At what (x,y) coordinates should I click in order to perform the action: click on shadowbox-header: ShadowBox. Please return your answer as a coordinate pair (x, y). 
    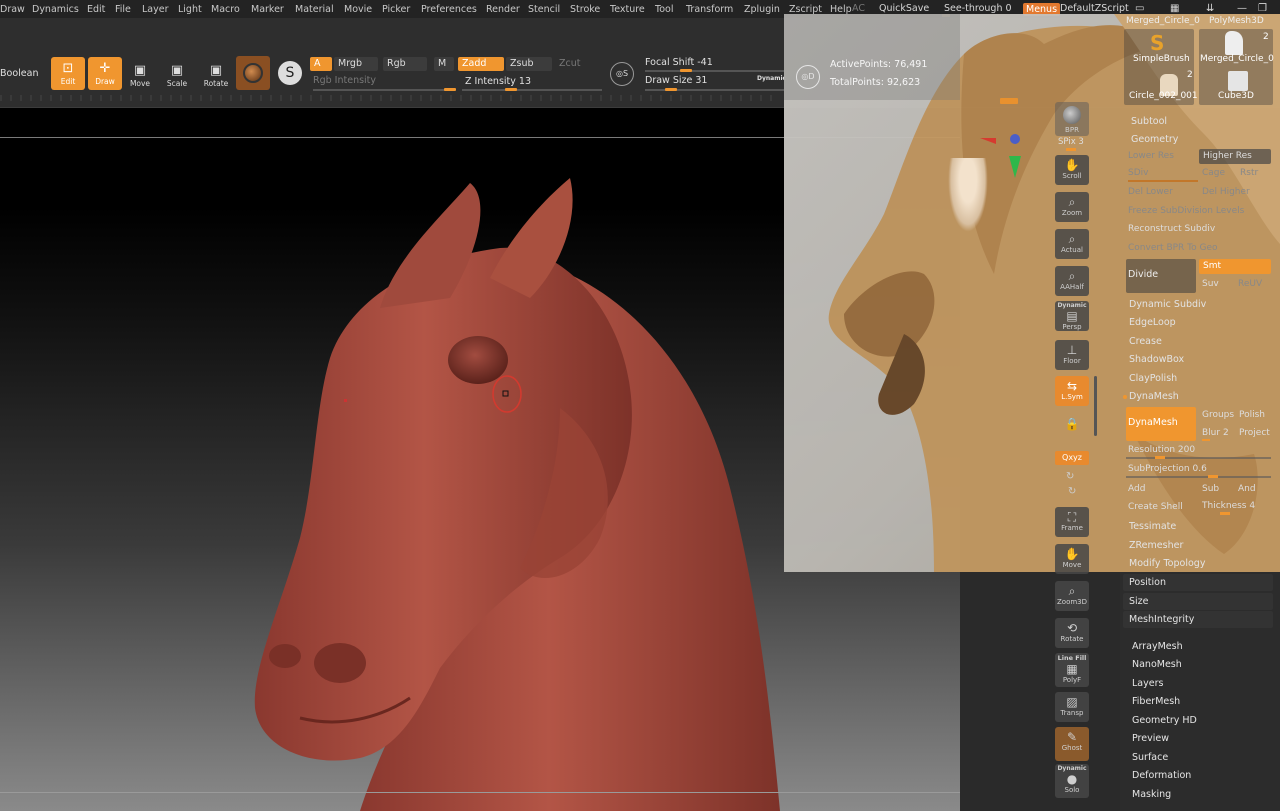
    Looking at the image, I should click on (1156, 359).